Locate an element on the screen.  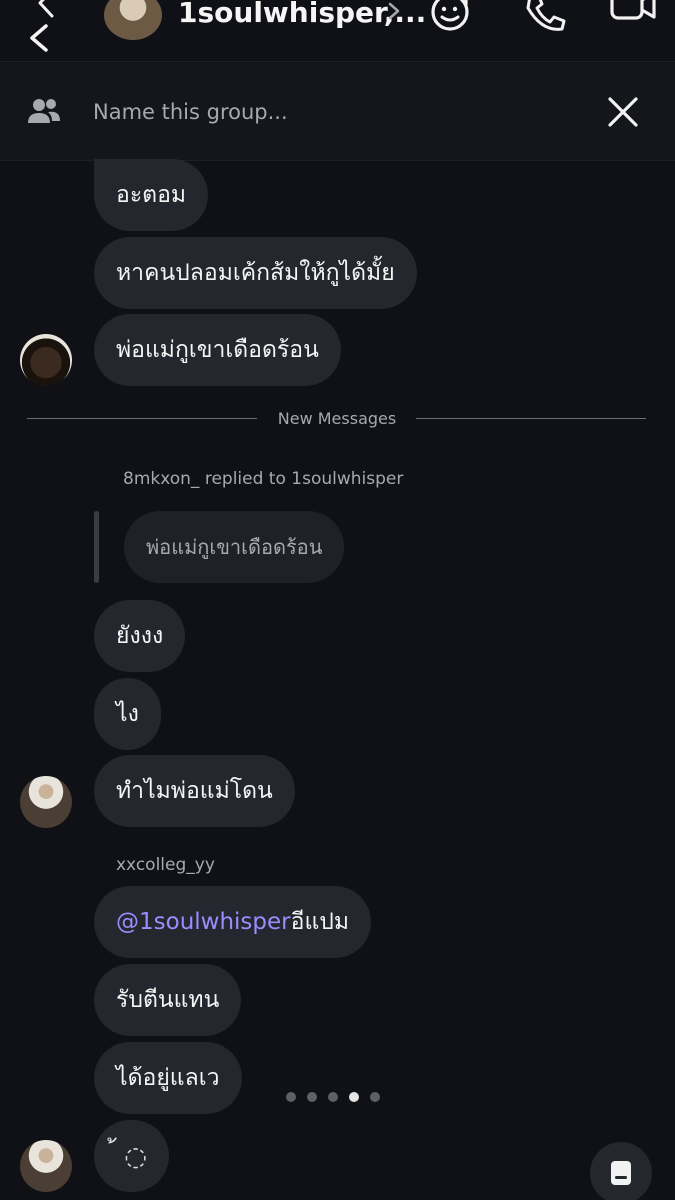
message-text: ได้อยู่แลเว is located at coordinates (168, 1078).